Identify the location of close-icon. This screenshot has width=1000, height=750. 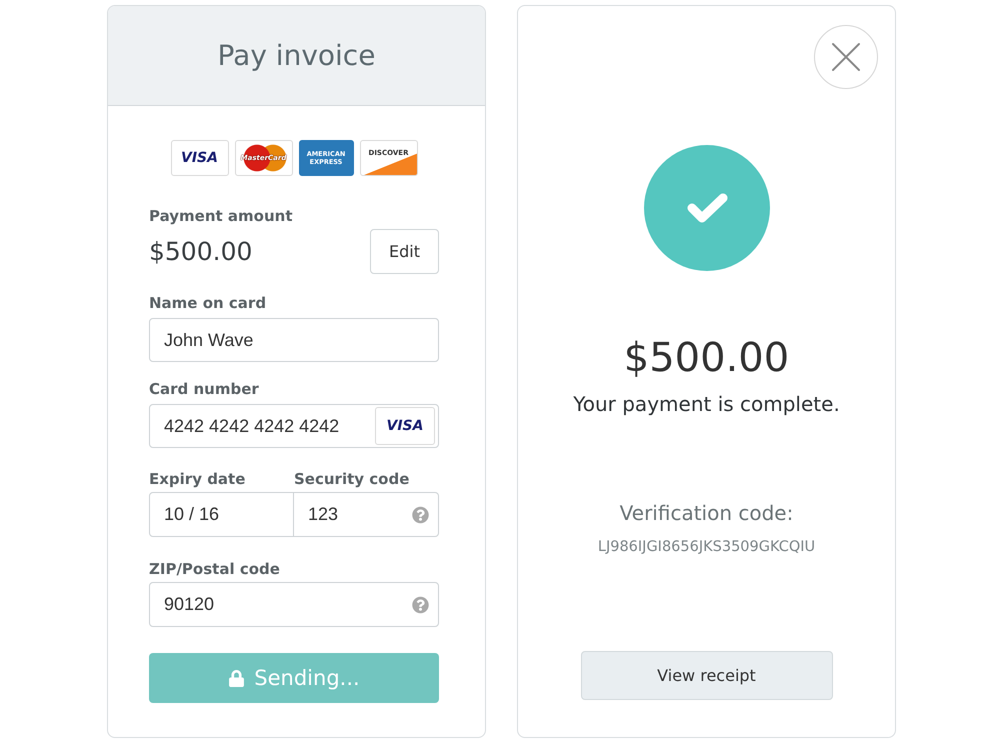
(846, 57).